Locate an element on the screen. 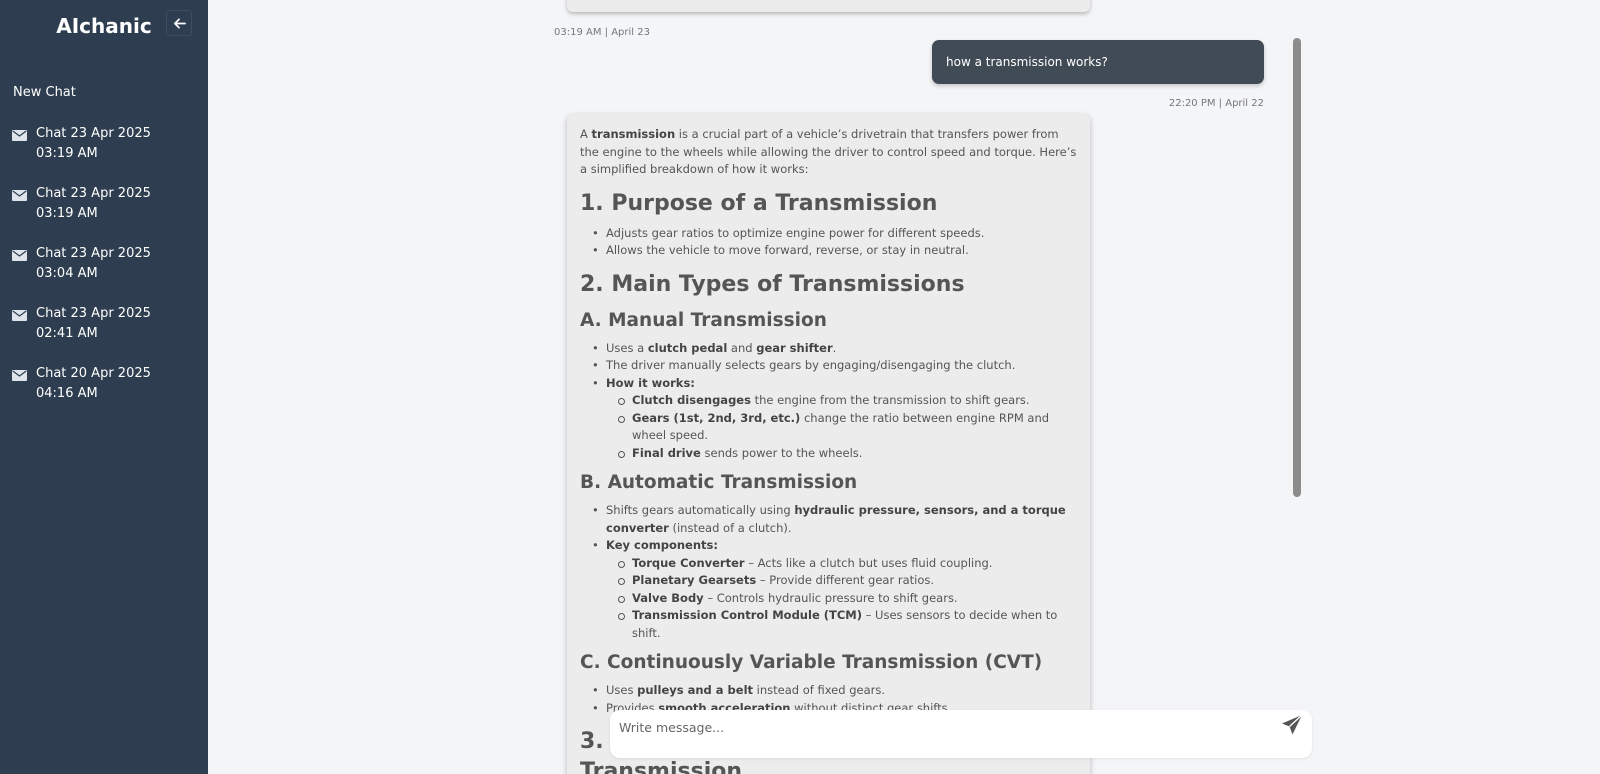 This screenshot has width=1600, height=774. text: and is located at coordinates (742, 347).